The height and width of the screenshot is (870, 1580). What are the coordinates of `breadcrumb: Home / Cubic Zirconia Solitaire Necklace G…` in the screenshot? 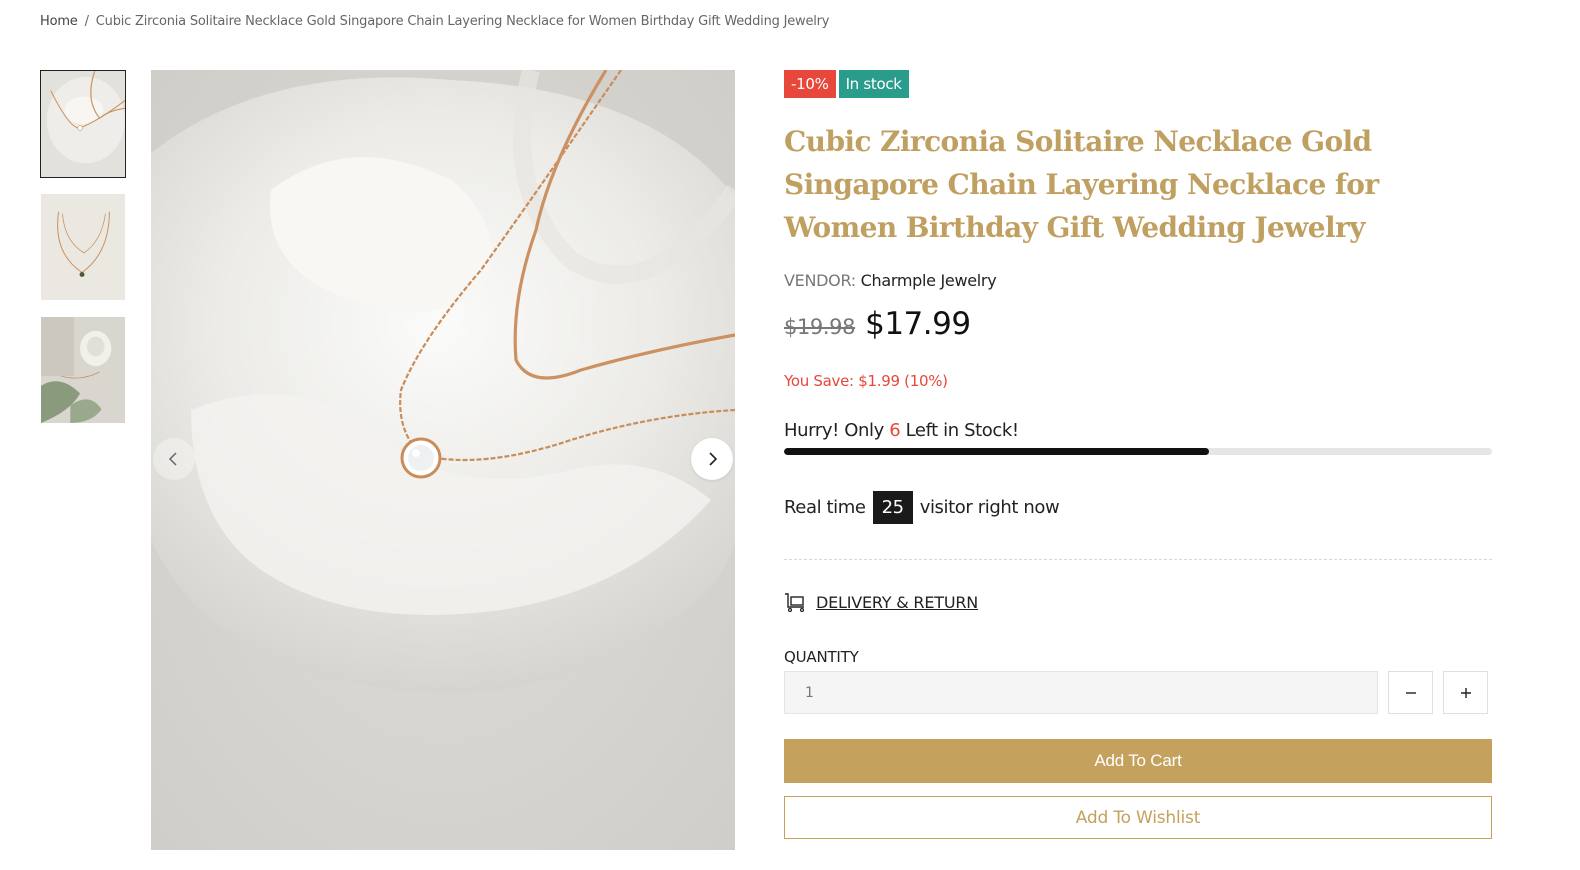 It's located at (435, 21).